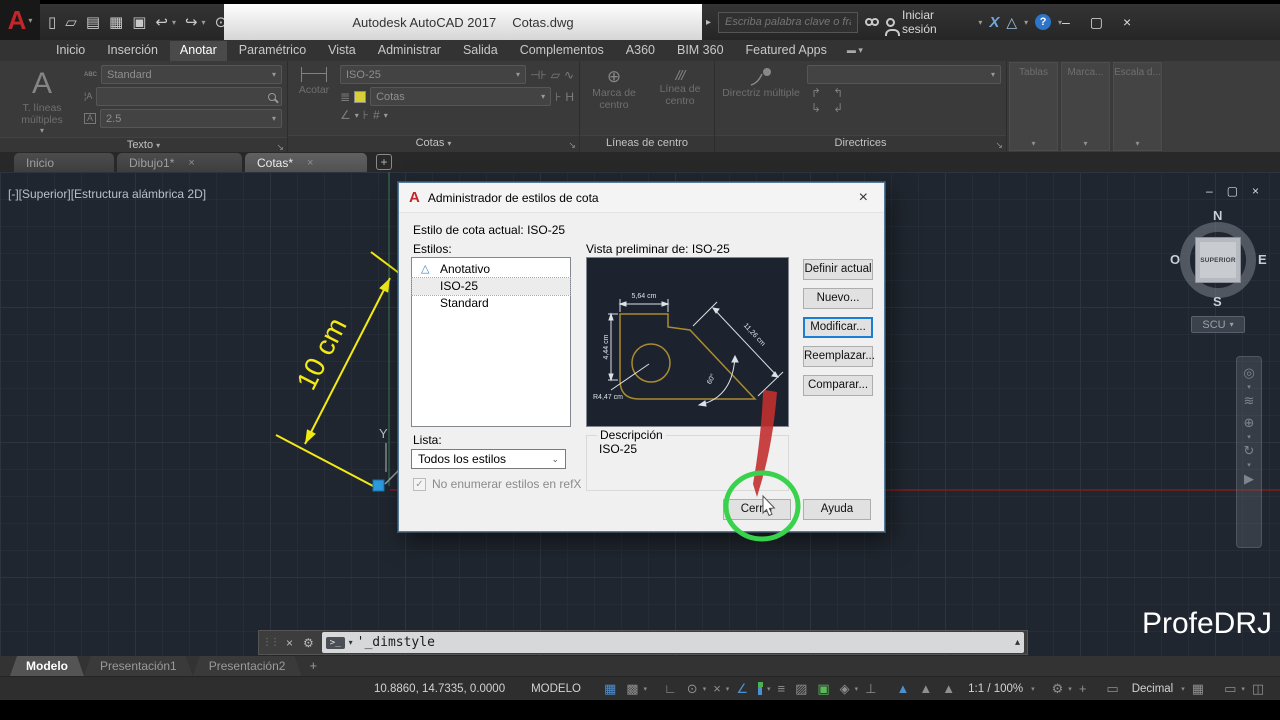 This screenshot has height=720, width=1280. I want to click on baseline-dim-icon: H, so click(569, 97).